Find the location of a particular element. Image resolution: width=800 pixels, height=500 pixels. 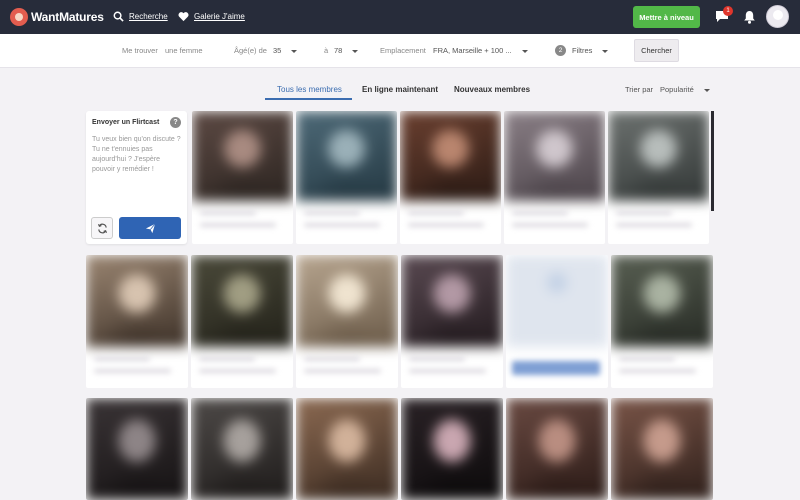

logo-text: WantMatures is located at coordinates (67, 17).